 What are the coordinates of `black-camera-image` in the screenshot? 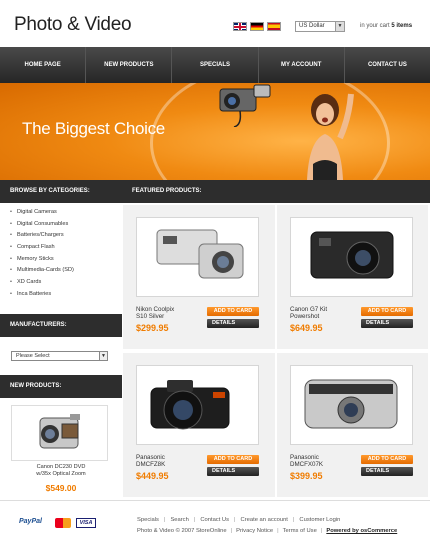 It's located at (352, 255).